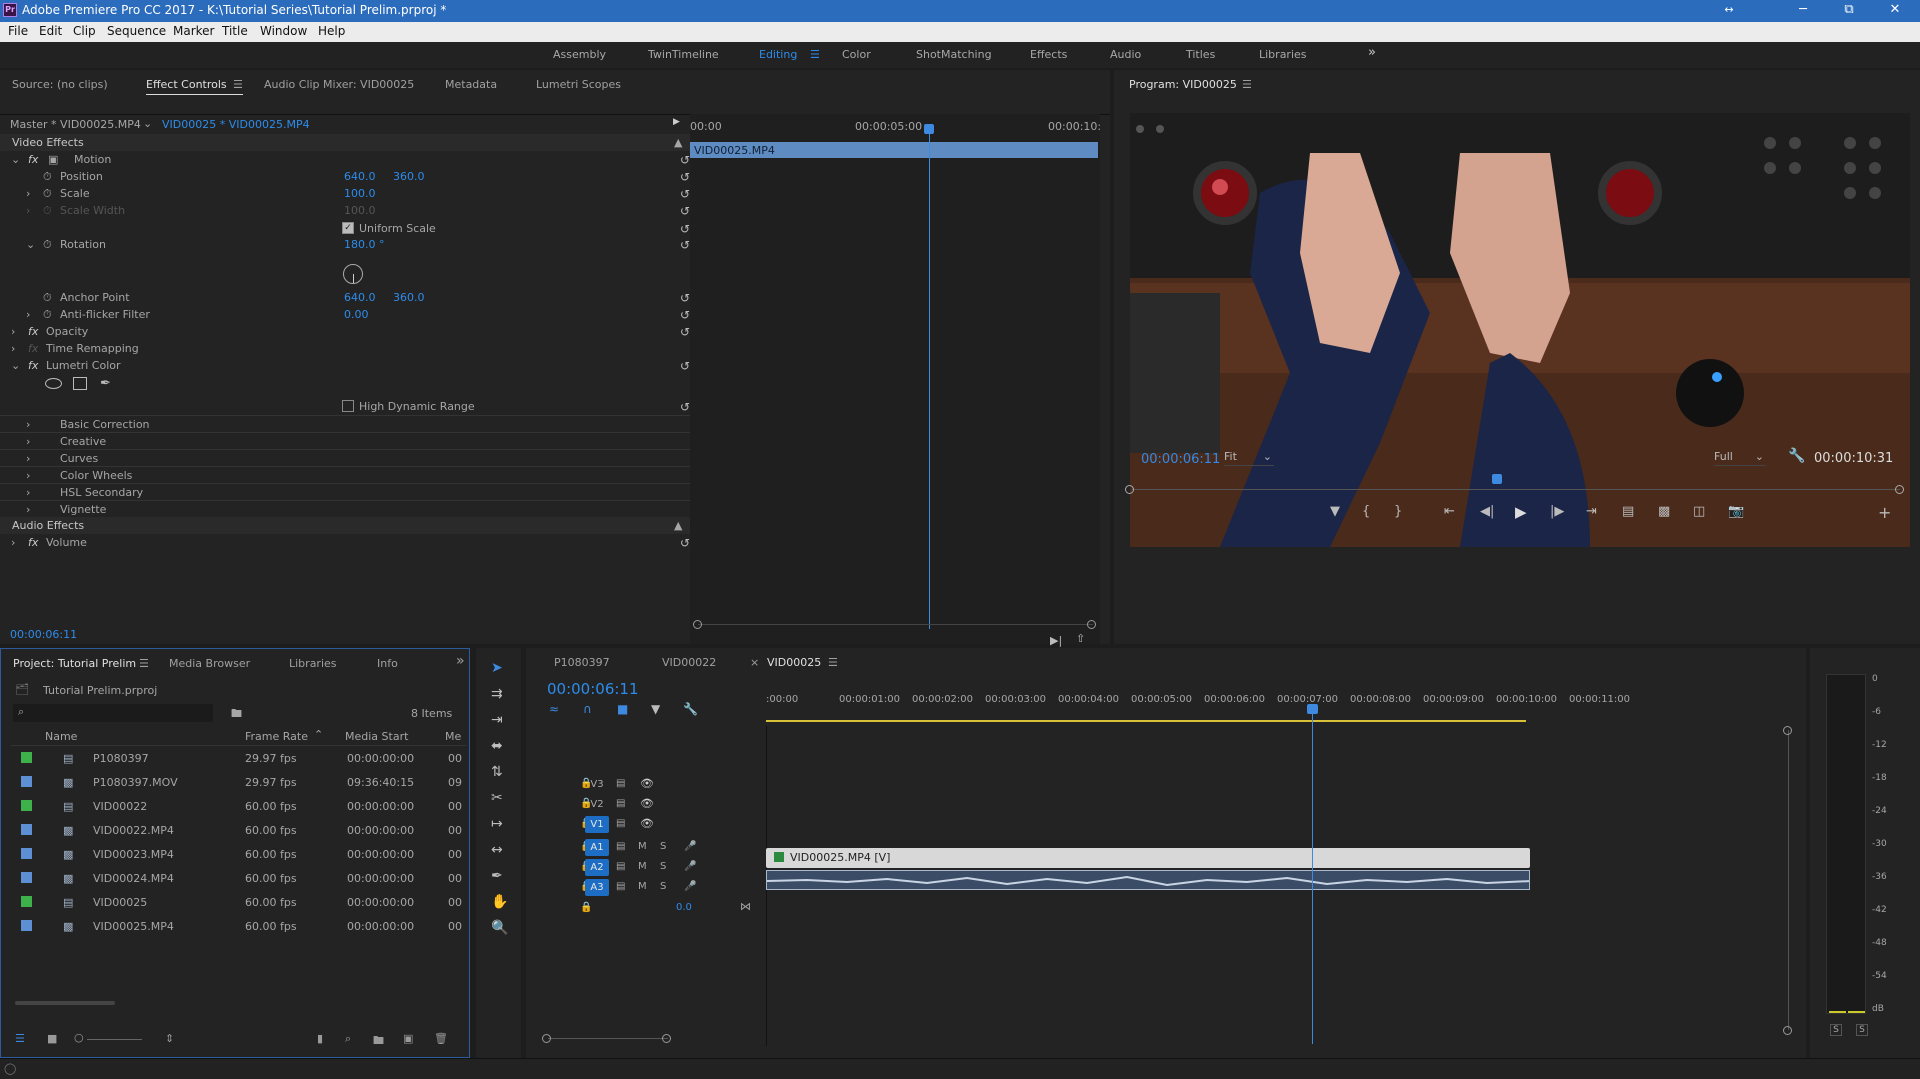 This screenshot has height=1079, width=1920. What do you see at coordinates (497, 850) in the screenshot?
I see `slide-tool-icon: ↔` at bounding box center [497, 850].